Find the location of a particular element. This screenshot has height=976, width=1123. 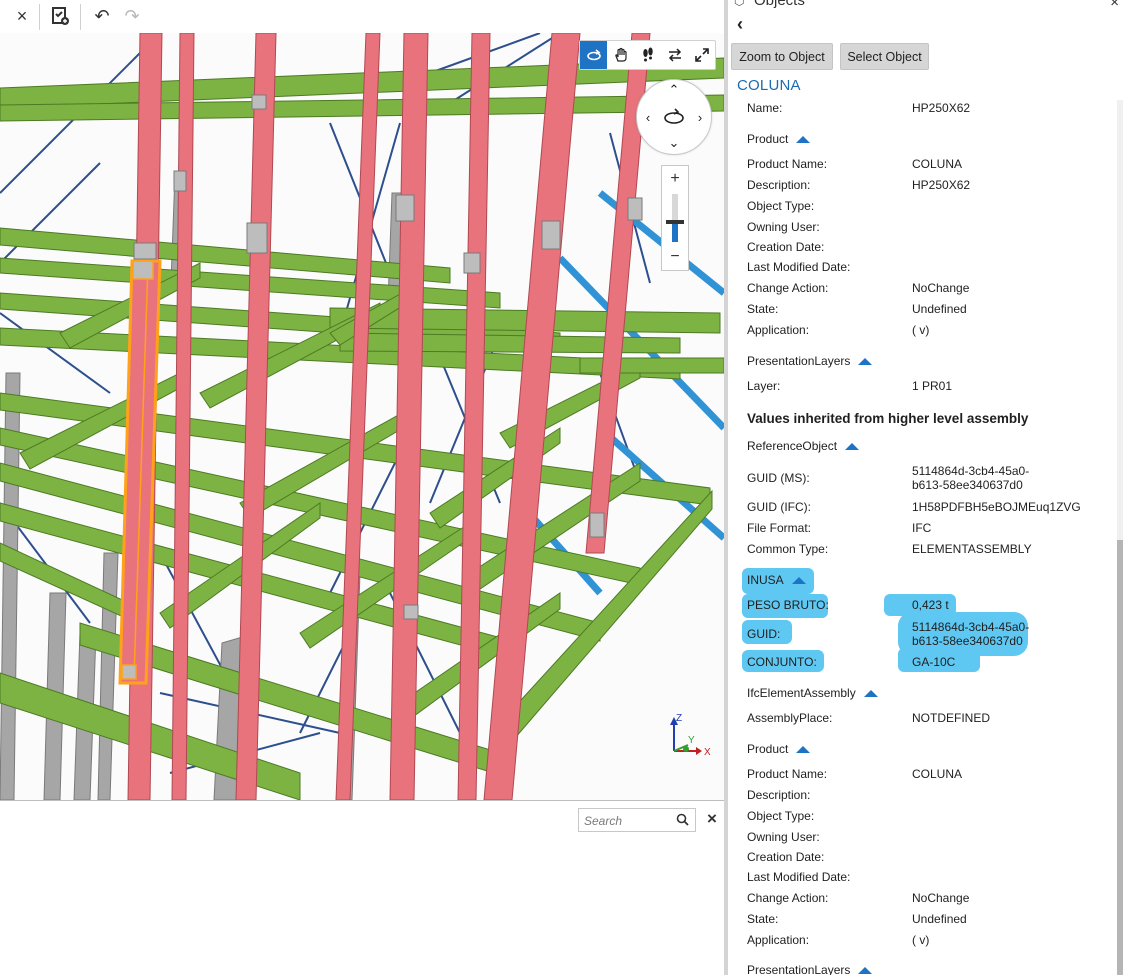

selected-column is located at coordinates (140, 472).